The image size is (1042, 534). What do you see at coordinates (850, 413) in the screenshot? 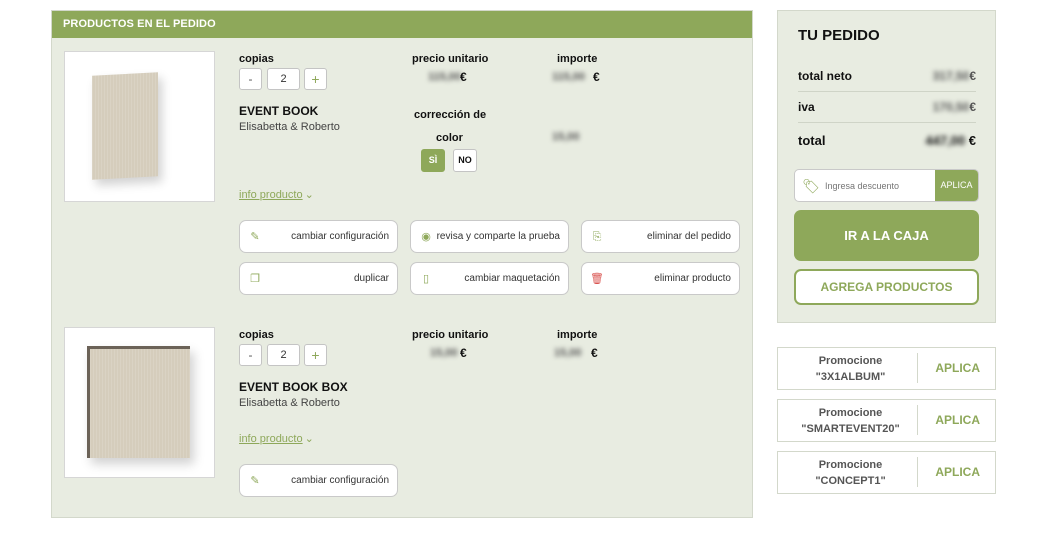
I see `promotion-line-1: Promocione` at bounding box center [850, 413].